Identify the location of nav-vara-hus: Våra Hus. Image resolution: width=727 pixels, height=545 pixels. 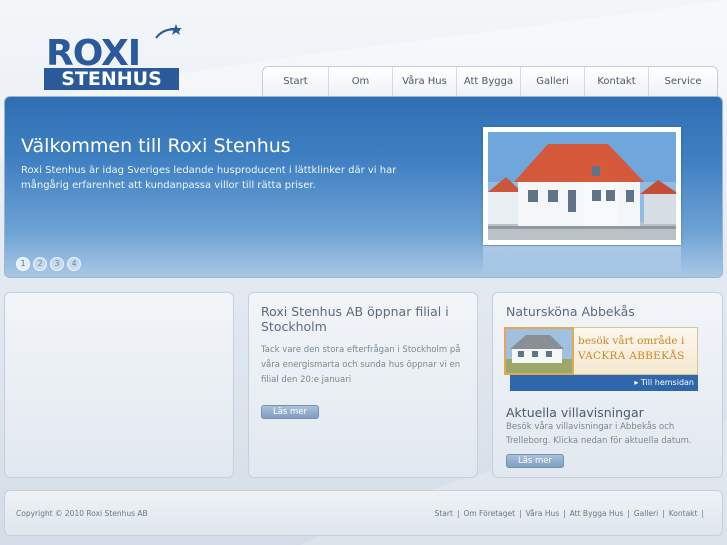
(425, 81).